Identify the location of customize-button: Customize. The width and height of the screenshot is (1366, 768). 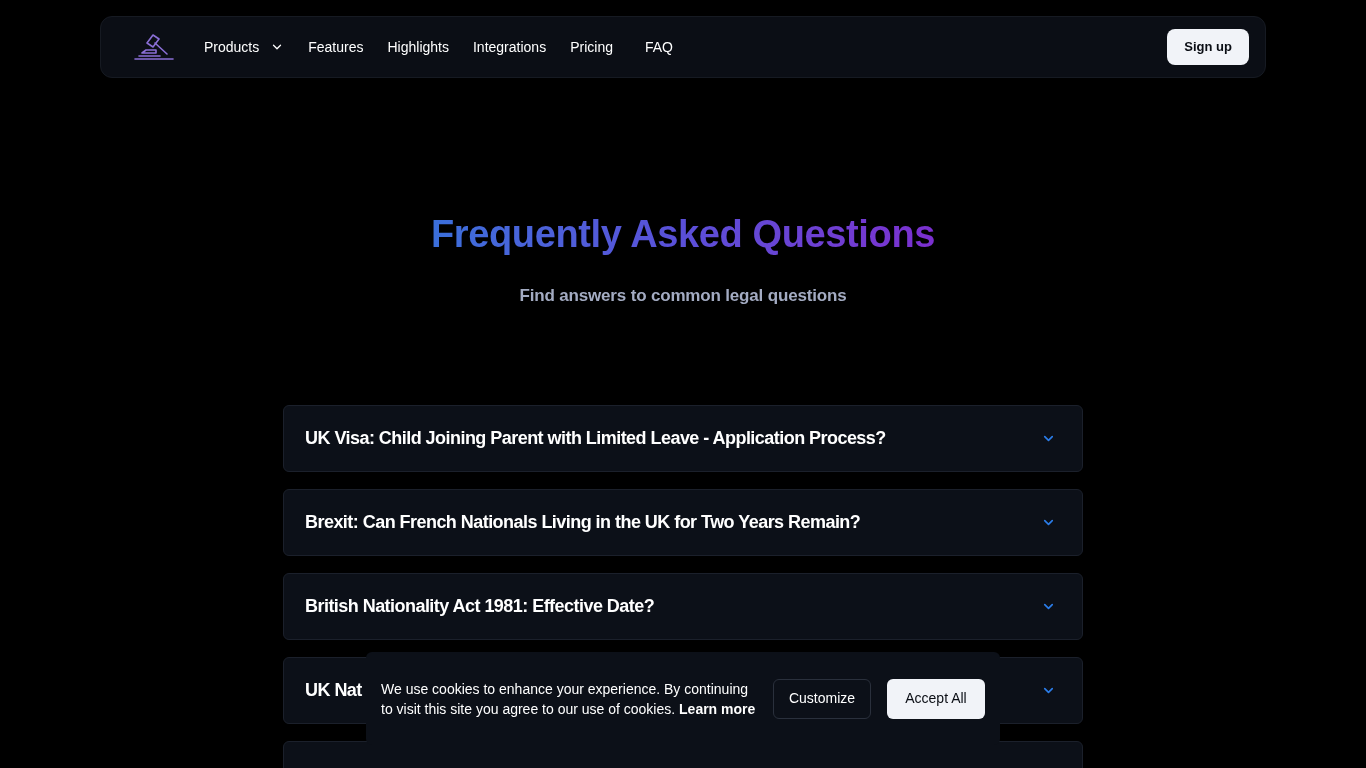
(822, 698).